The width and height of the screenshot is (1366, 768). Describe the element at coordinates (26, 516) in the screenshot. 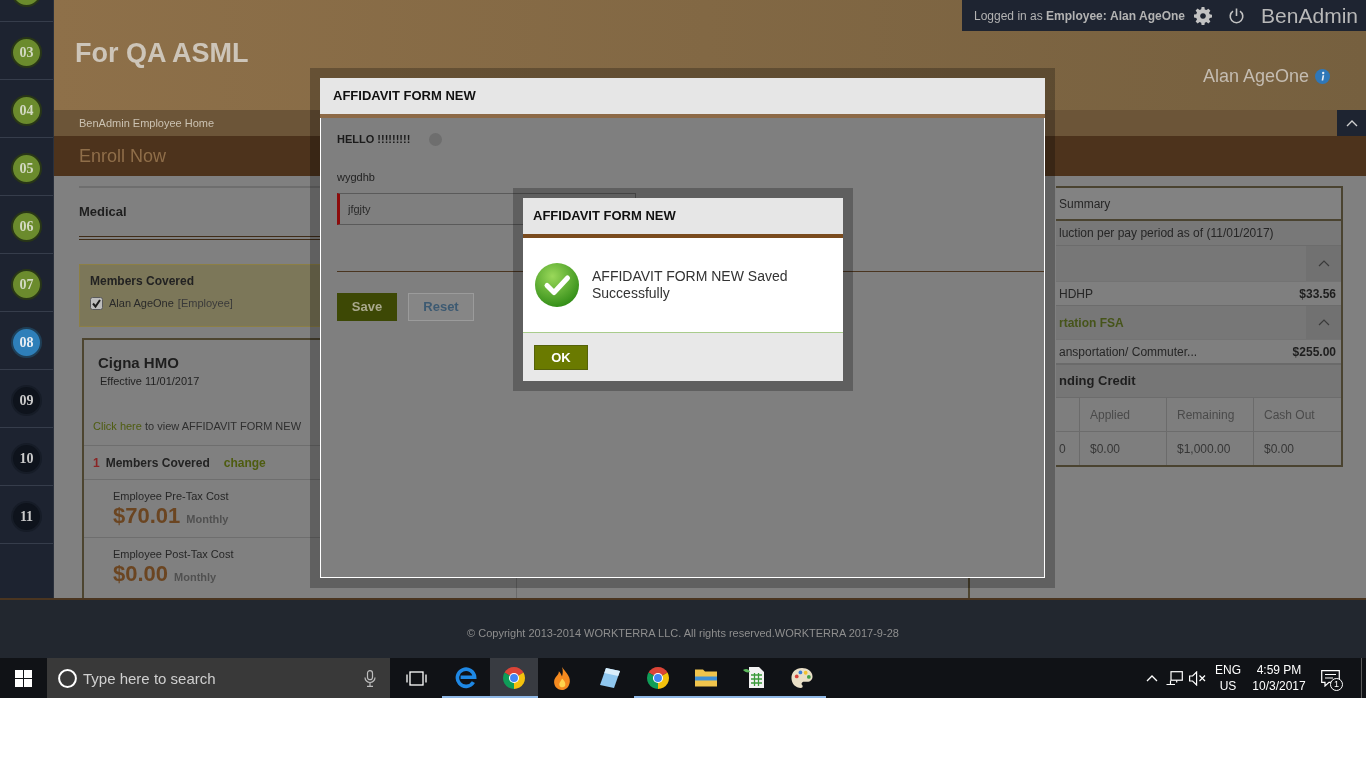

I see `step-button: 11` at that location.